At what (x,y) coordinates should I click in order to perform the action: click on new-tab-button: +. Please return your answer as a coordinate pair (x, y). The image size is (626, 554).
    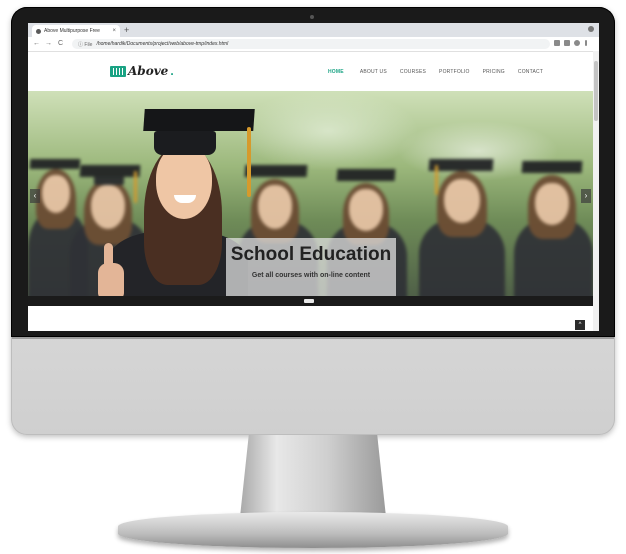
    Looking at the image, I should click on (126, 30).